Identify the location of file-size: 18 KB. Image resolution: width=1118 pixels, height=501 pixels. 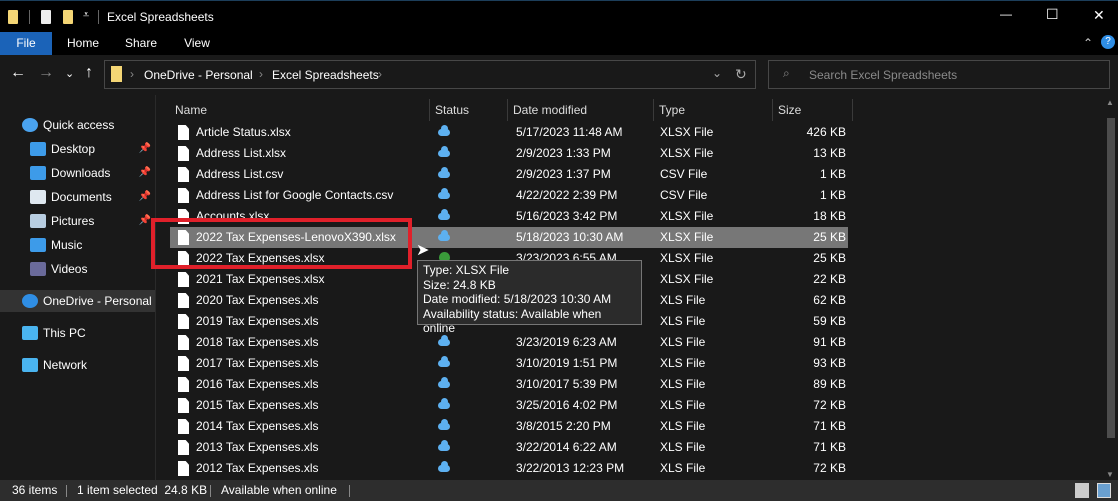
(829, 216).